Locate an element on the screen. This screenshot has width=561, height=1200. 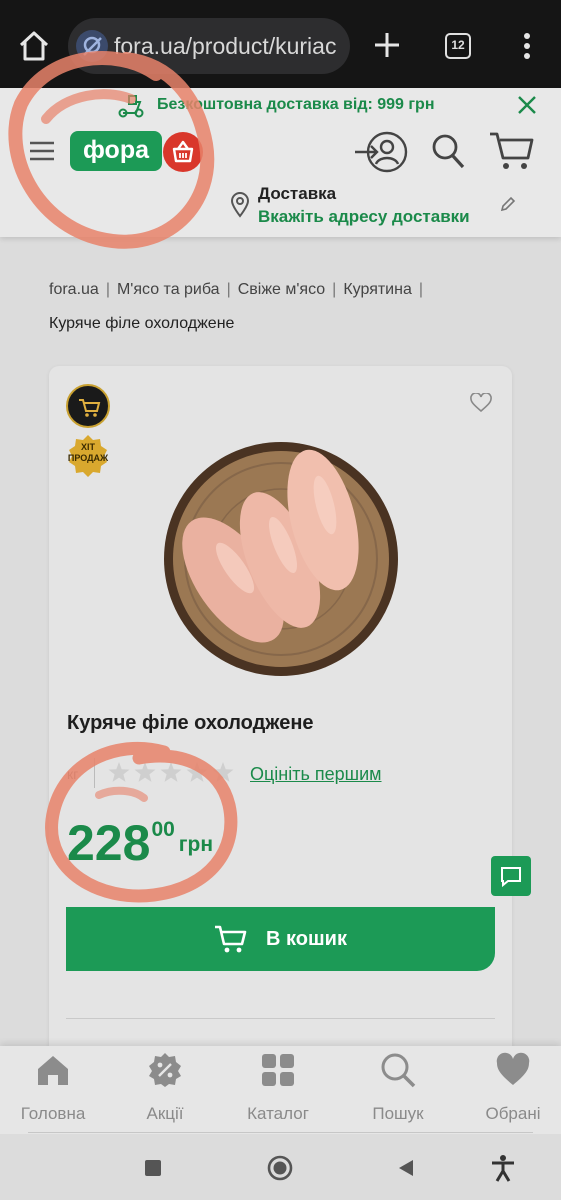
nav-item-home: Головна is located at coordinates (53, 1090).